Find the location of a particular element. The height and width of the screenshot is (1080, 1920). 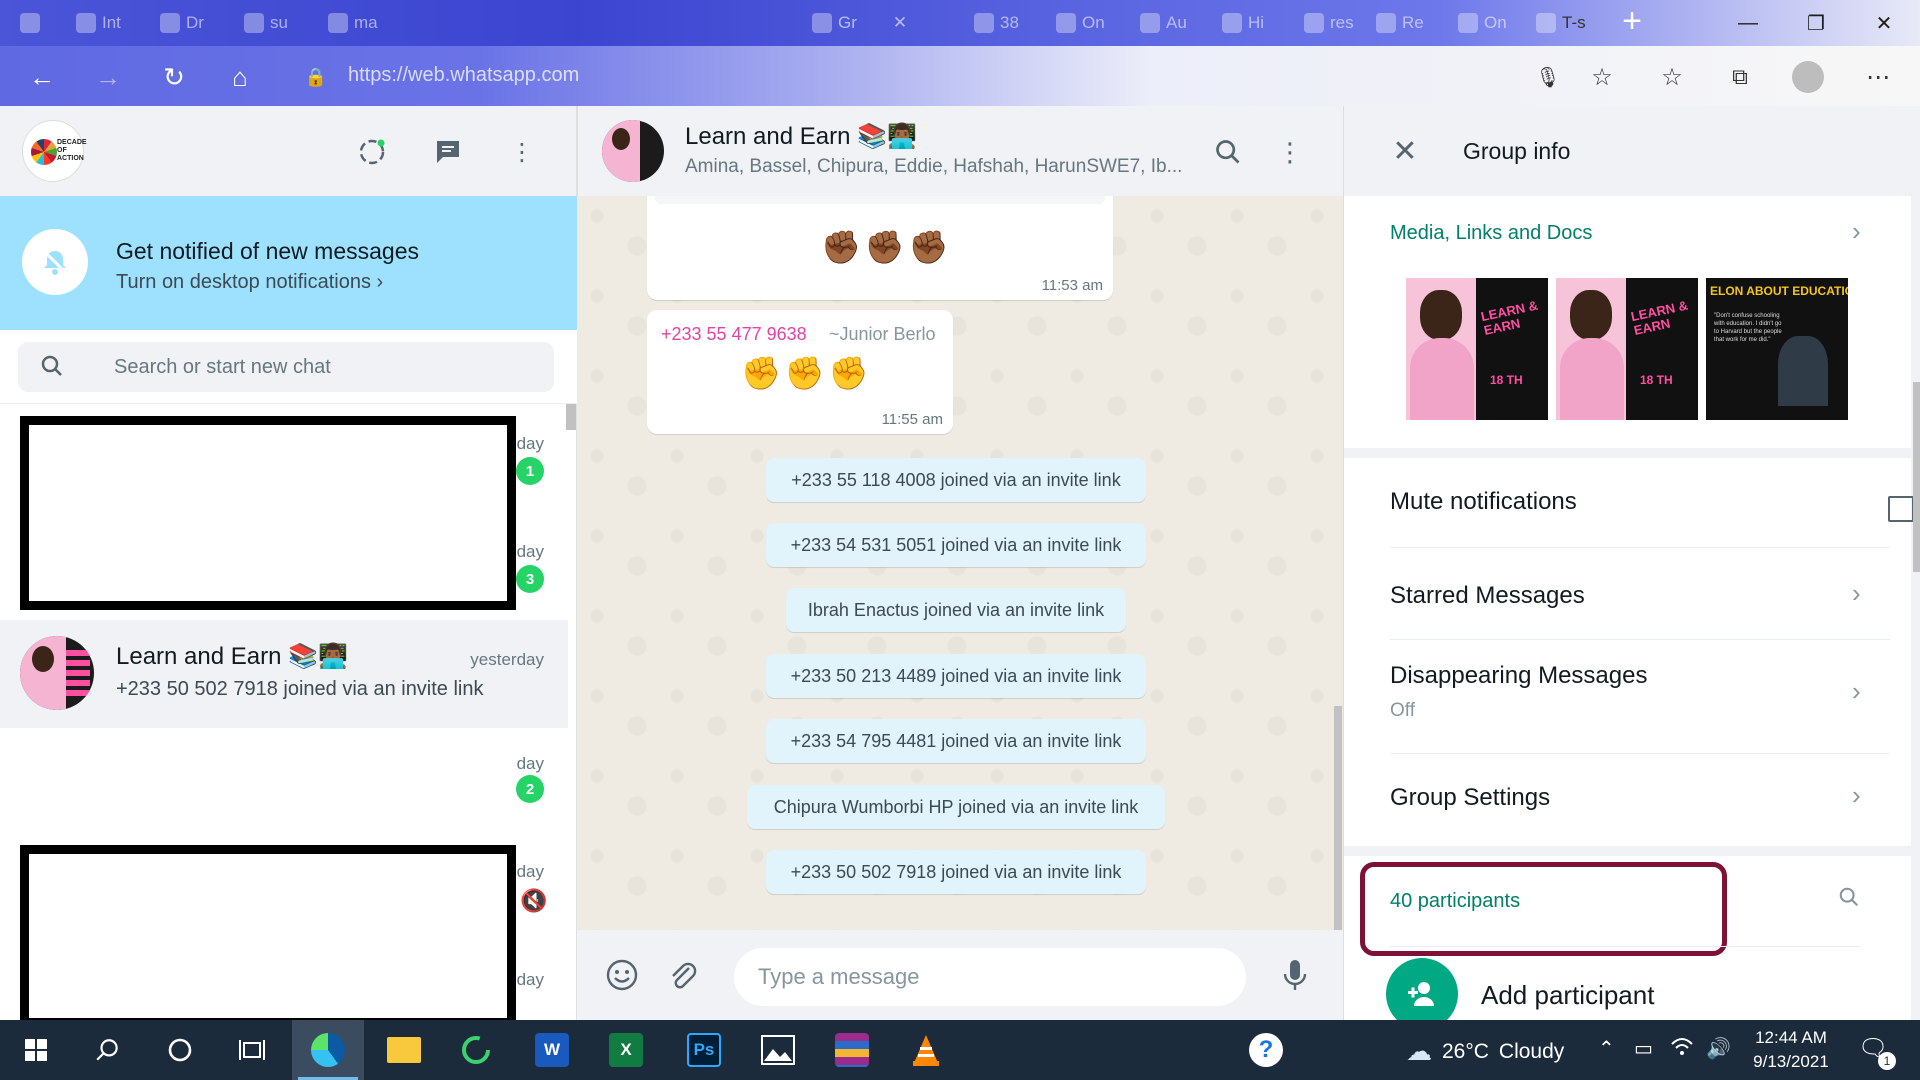

clock-date: 9/13/2021 is located at coordinates (1791, 1061).